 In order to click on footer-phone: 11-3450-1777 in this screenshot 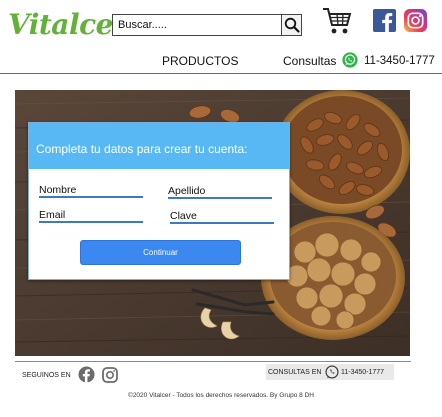, I will do `click(362, 372)`.